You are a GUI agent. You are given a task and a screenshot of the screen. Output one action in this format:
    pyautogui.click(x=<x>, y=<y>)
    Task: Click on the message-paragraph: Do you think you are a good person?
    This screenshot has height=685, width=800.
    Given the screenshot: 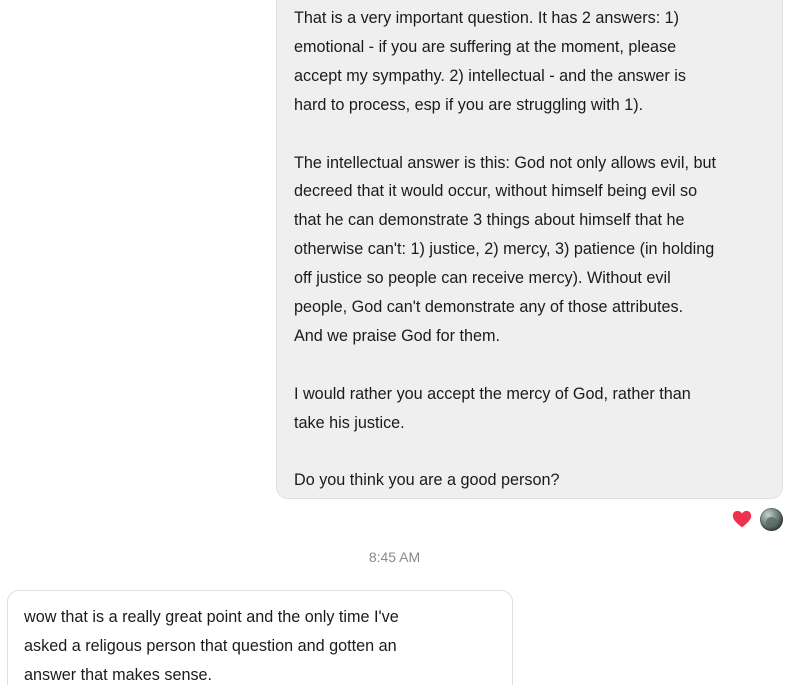 What is the action you would take?
    pyautogui.click(x=530, y=480)
    